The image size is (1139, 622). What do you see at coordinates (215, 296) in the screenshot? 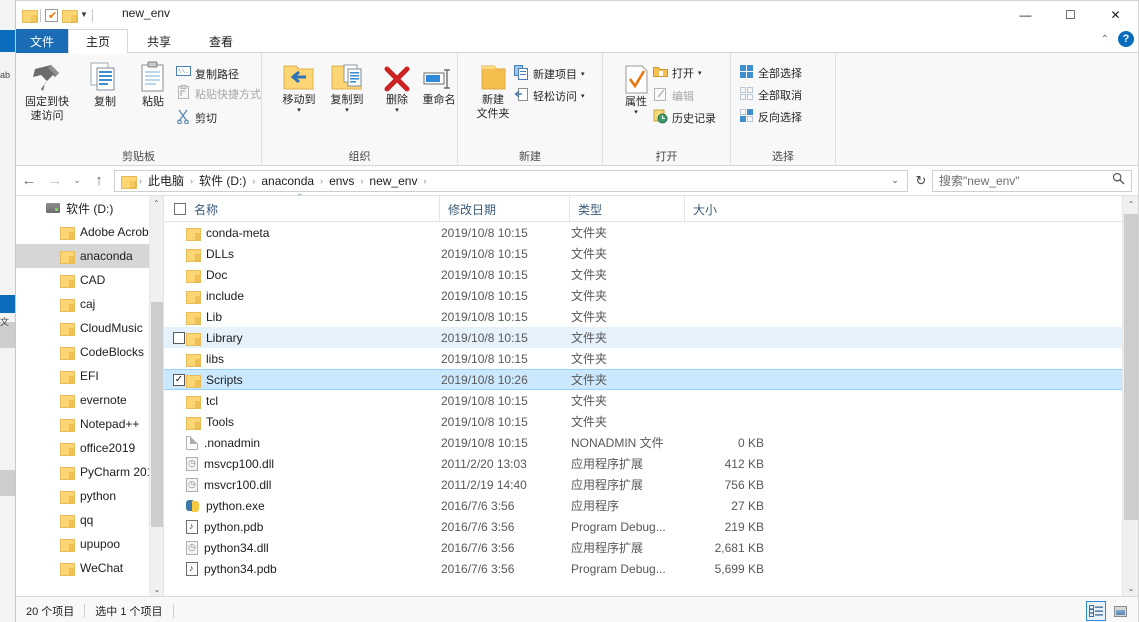
I see `cell-name: include` at bounding box center [215, 296].